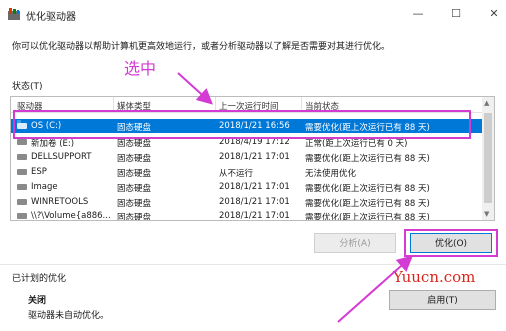 The width and height of the screenshot is (506, 331). What do you see at coordinates (331, 174) in the screenshot?
I see `current-status: 无法使用优化` at bounding box center [331, 174].